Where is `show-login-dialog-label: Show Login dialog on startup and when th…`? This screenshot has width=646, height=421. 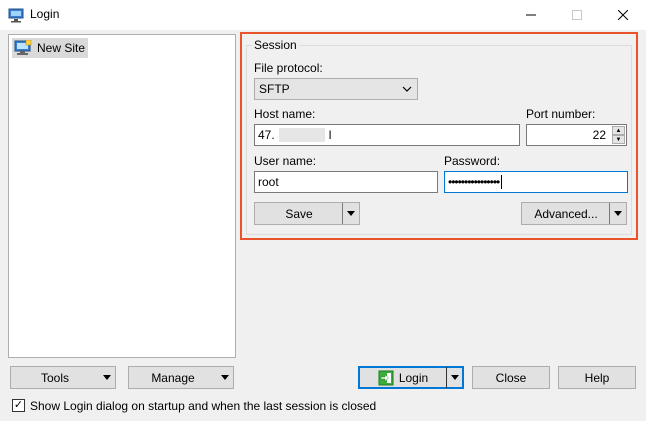 show-login-dialog-label: Show Login dialog on startup and when th… is located at coordinates (203, 406).